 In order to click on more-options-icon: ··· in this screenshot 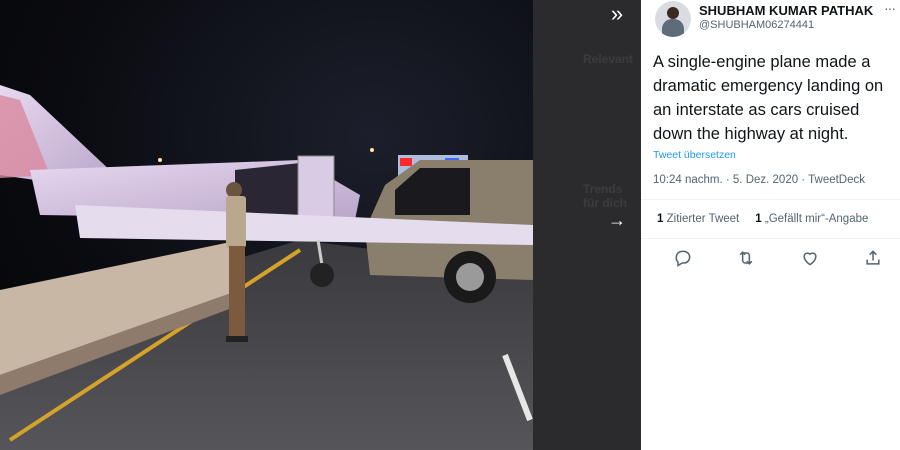, I will do `click(890, 8)`.